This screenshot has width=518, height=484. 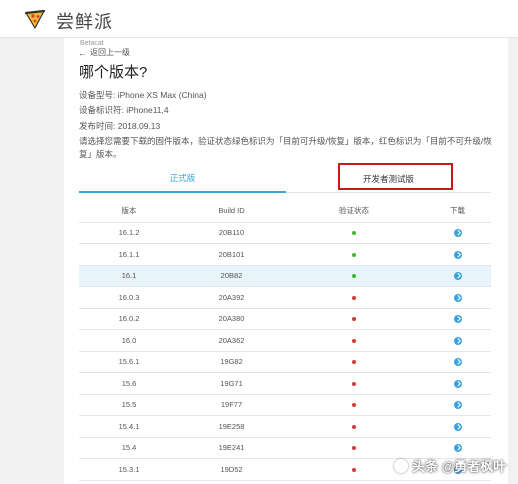 I want to click on watermark-avatar-icon, so click(x=401, y=465).